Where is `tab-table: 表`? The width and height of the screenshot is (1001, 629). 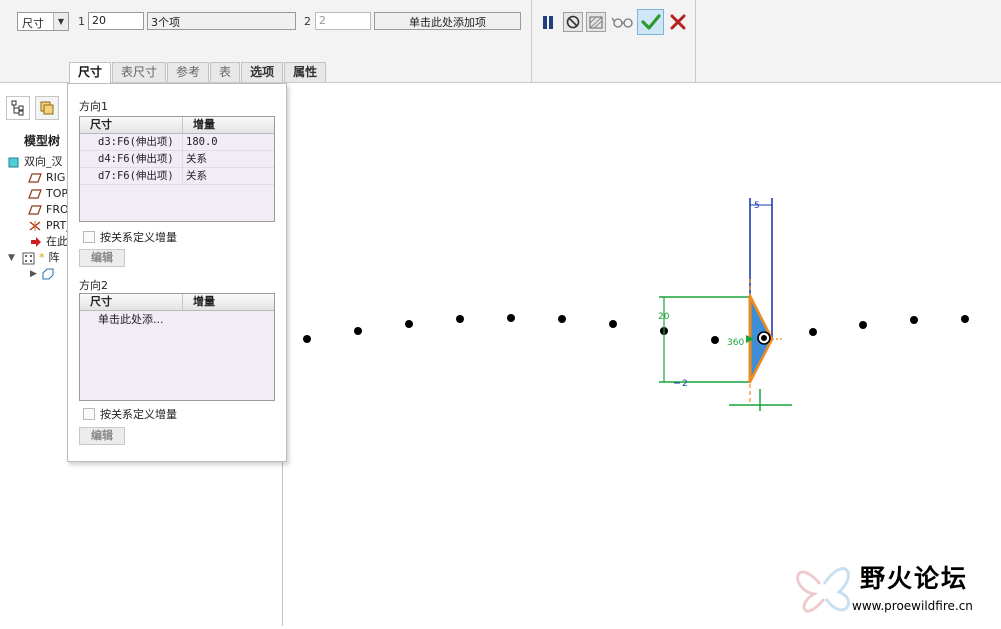
tab-table: 表 is located at coordinates (225, 72).